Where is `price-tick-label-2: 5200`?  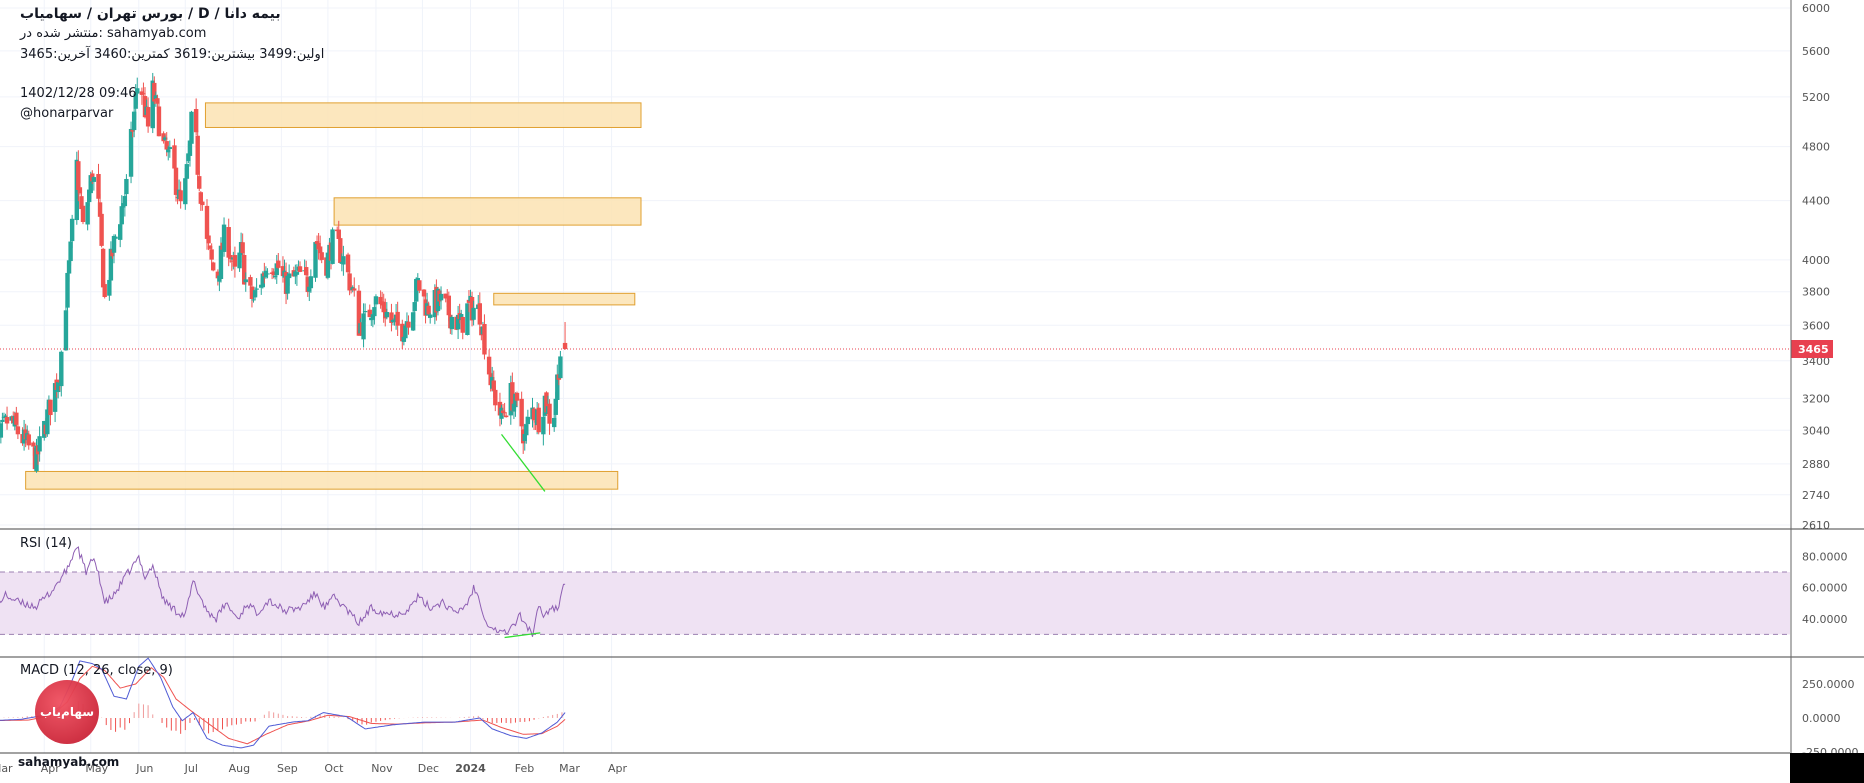
price-tick-label-2: 5200 is located at coordinates (1816, 97).